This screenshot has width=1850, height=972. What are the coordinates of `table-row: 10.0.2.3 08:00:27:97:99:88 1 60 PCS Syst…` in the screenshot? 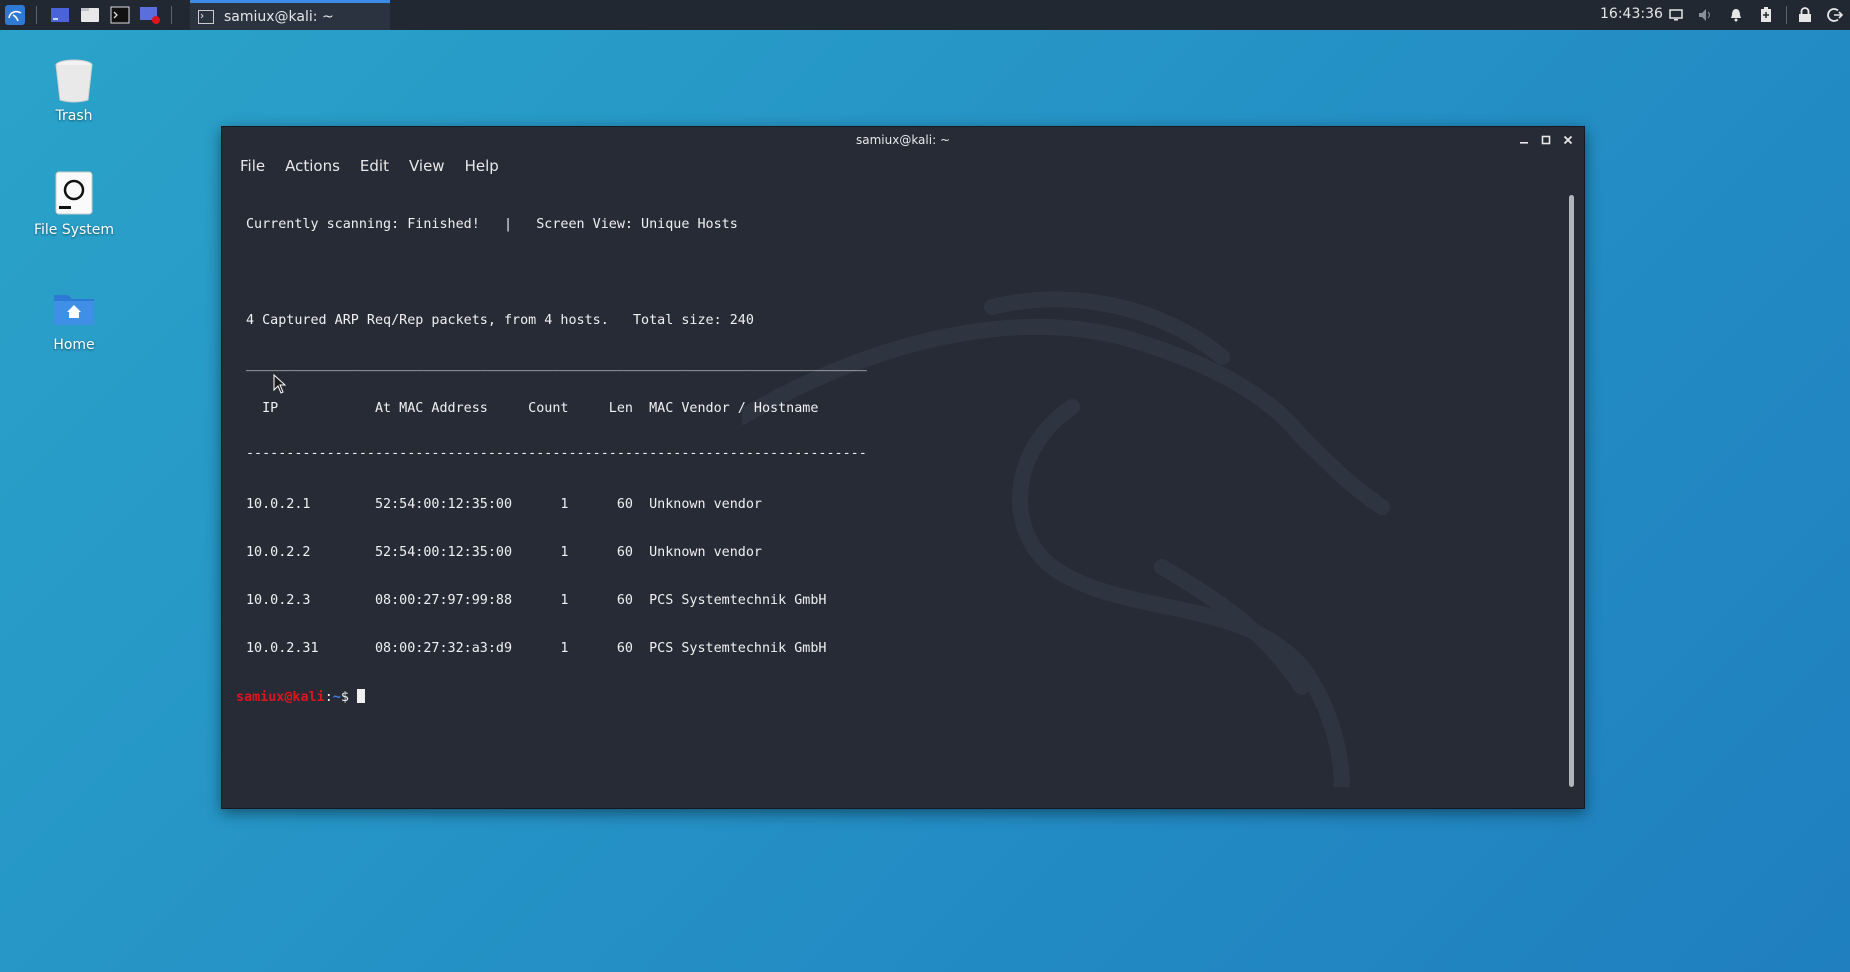 It's located at (536, 600).